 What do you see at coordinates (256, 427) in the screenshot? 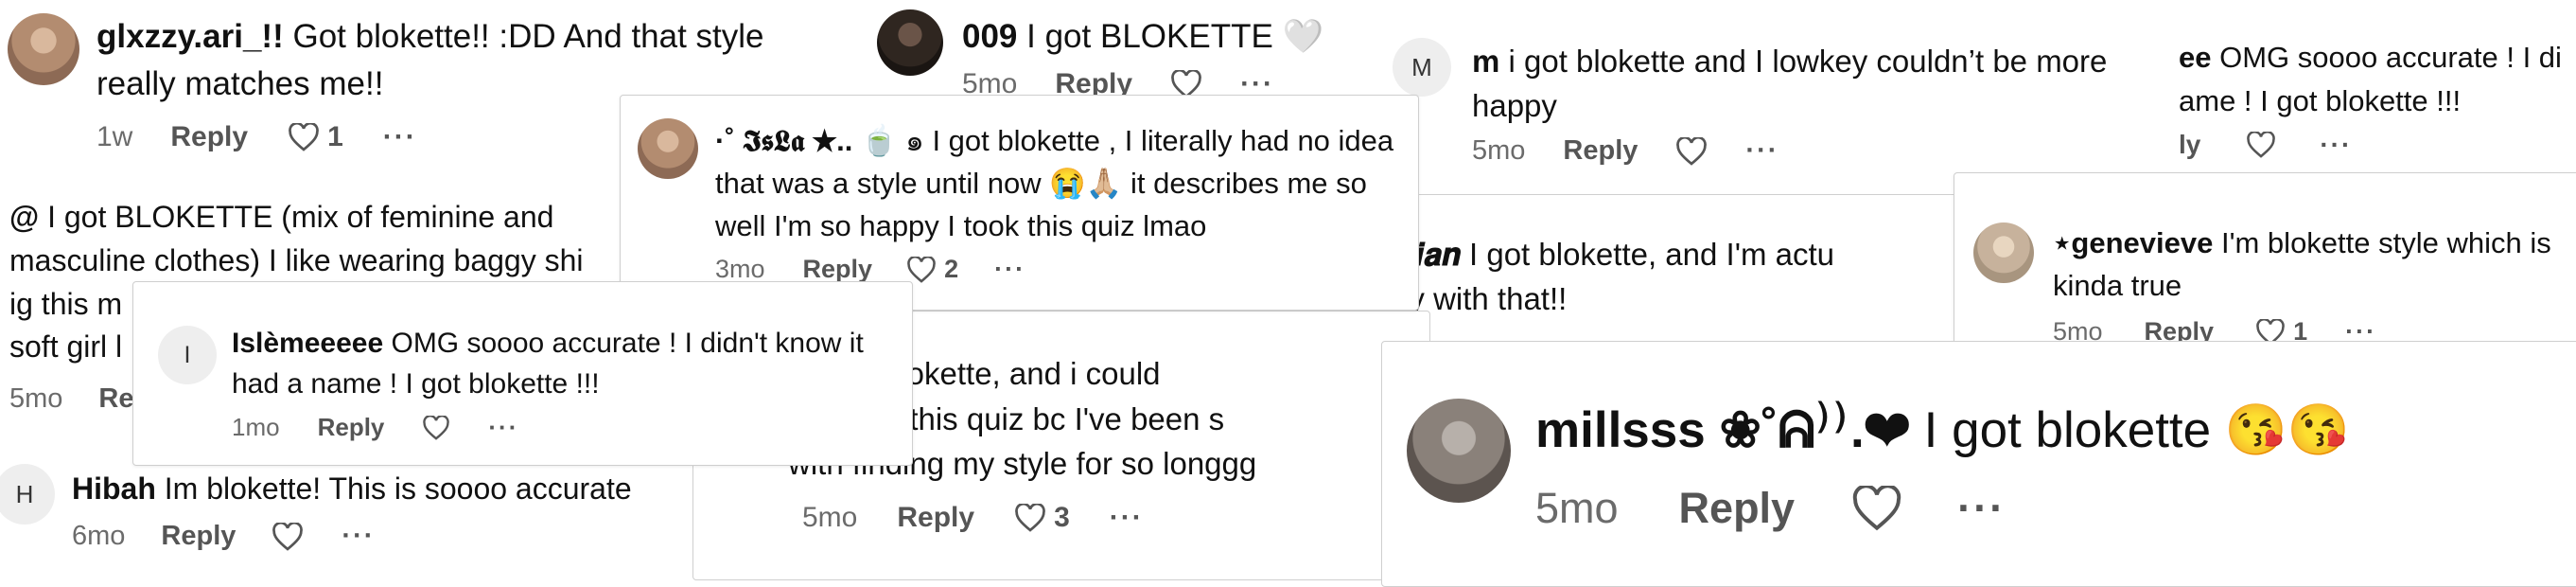
I see `timestamp: 1mo` at bounding box center [256, 427].